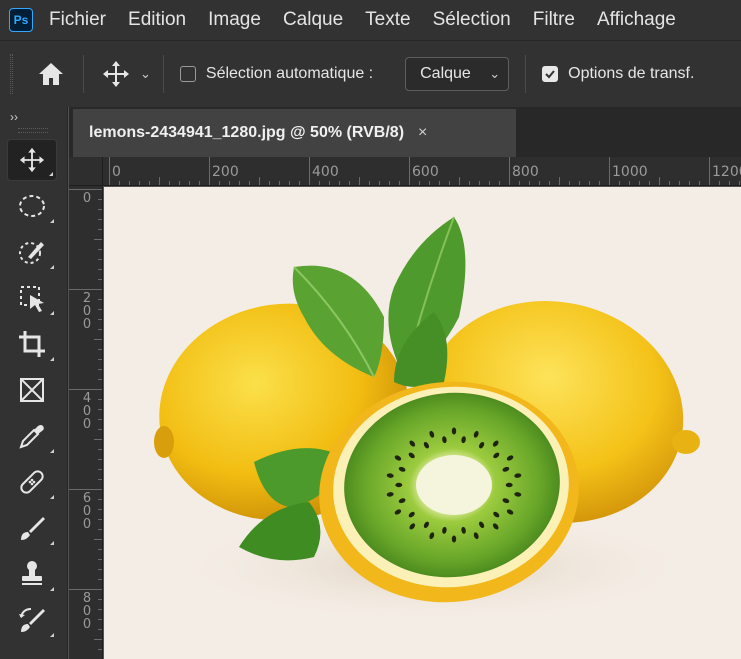  Describe the element at coordinates (32, 620) in the screenshot. I see `history-brush-tool` at that location.